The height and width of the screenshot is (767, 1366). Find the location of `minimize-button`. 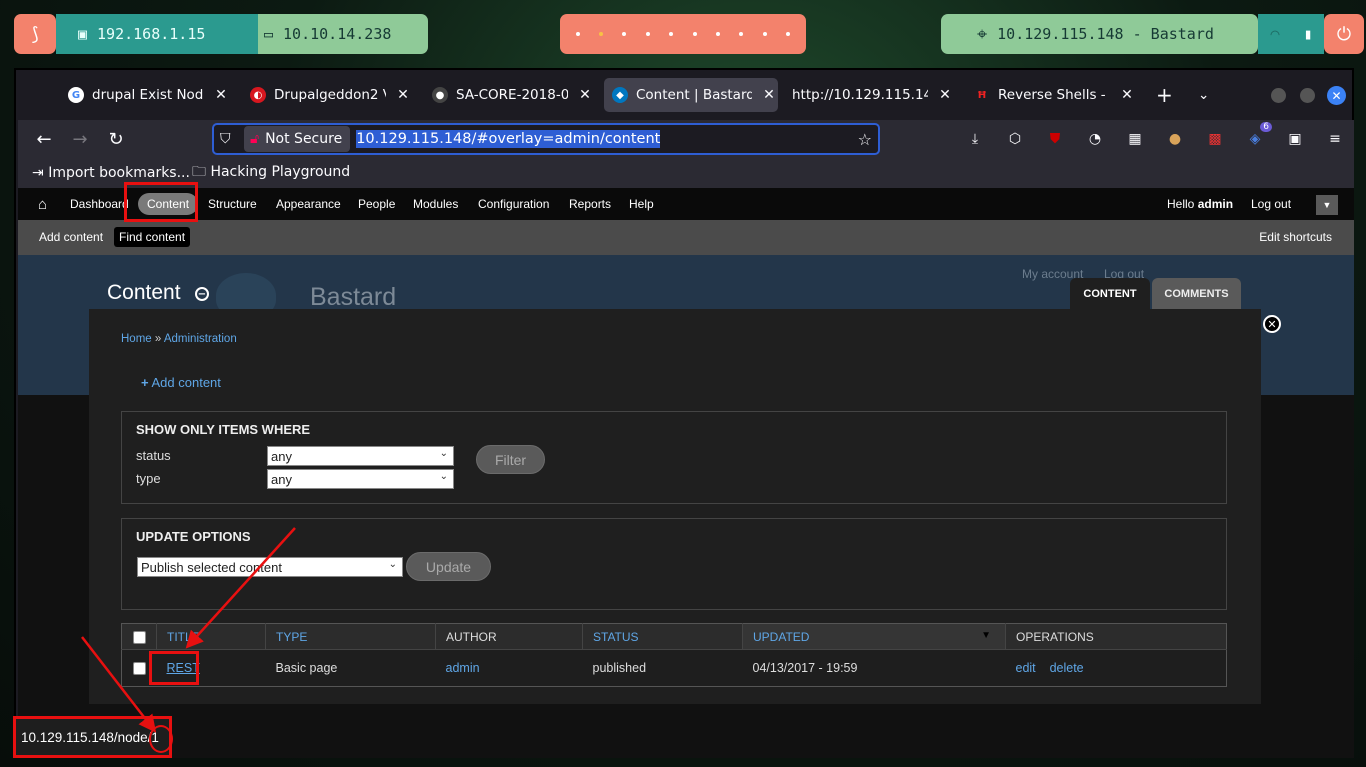

minimize-button is located at coordinates (1278, 95).